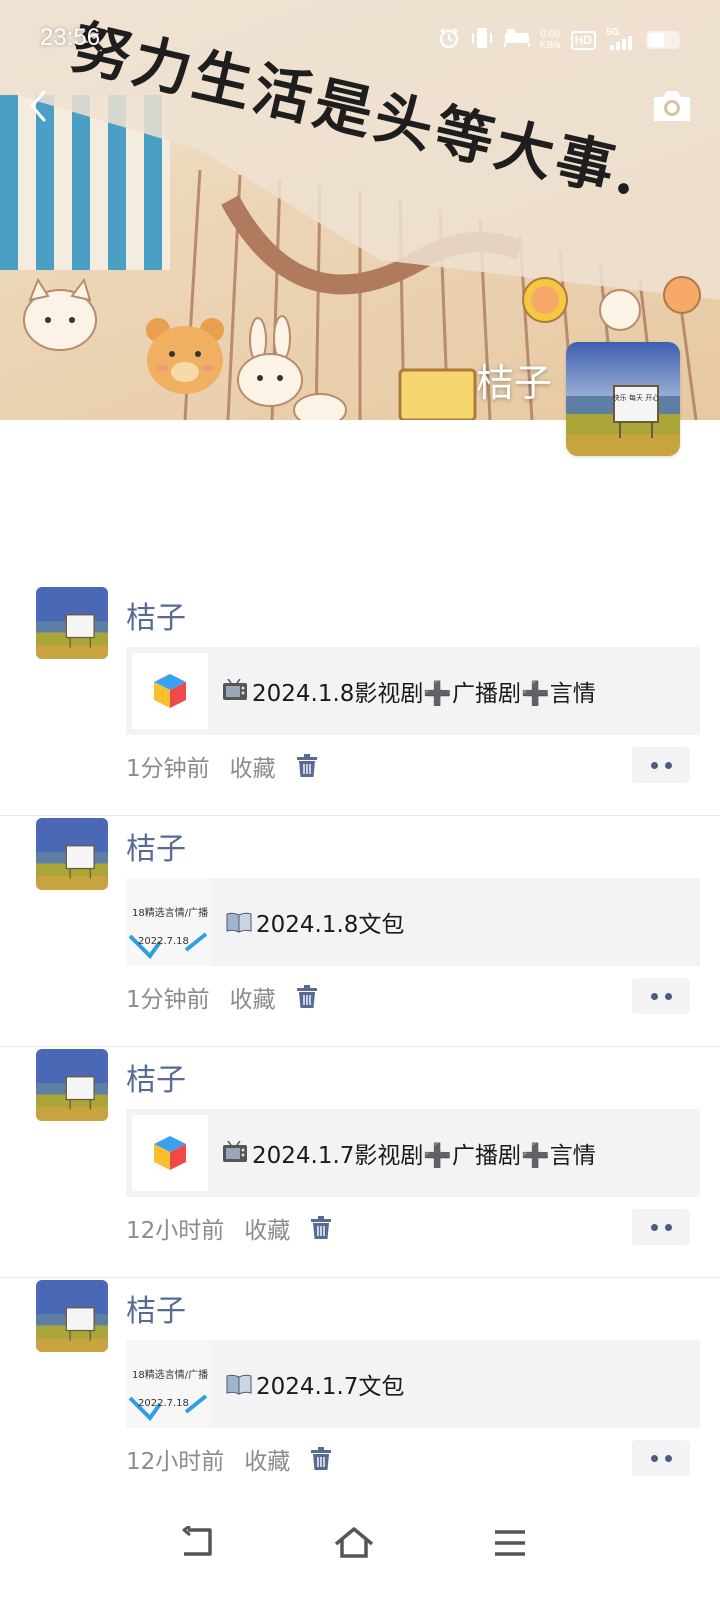 This screenshot has width=720, height=1600. I want to click on link-card: 2024.1.7影视剧➕广播剧➕言情, so click(413, 1153).